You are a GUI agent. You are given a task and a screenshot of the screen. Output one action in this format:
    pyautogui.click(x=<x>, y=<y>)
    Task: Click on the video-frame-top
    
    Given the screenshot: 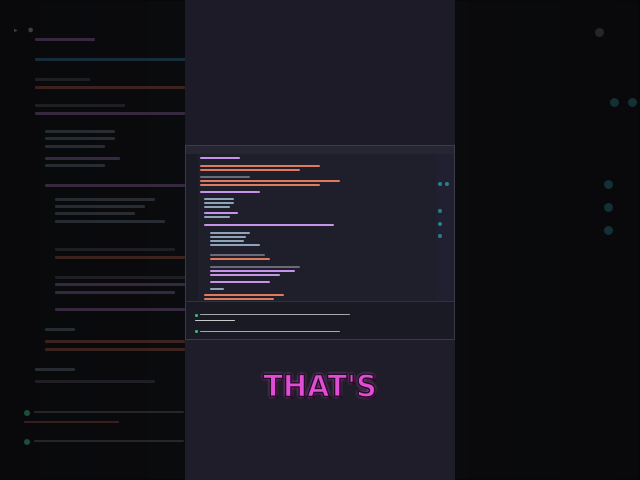 What is the action you would take?
    pyautogui.click(x=320, y=72)
    